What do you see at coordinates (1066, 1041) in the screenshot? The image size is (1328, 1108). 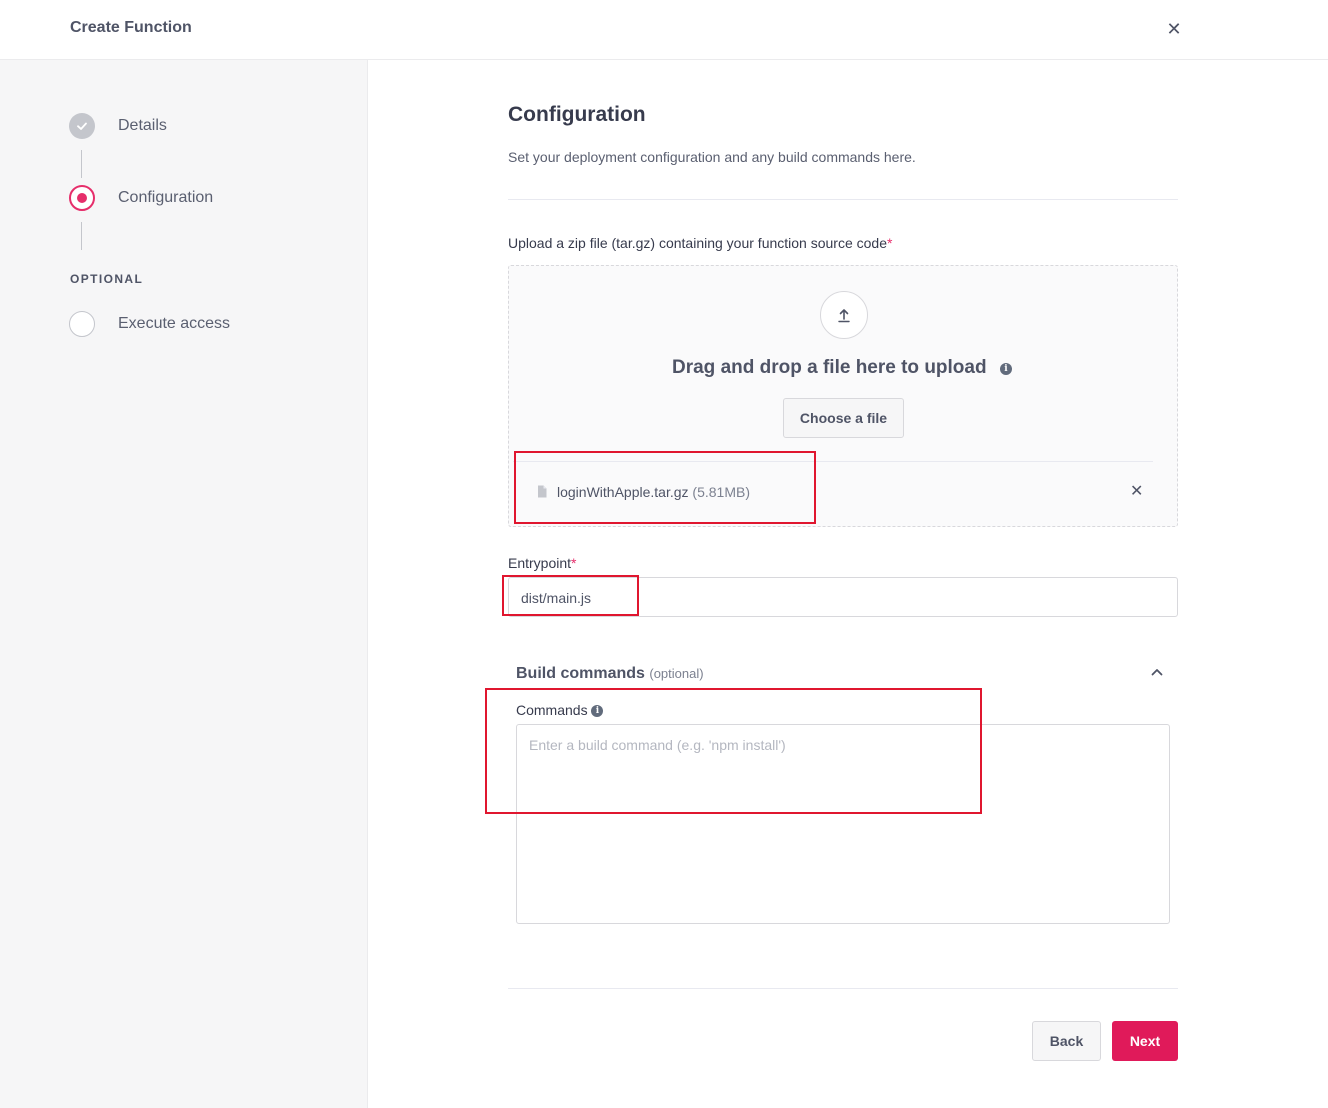 I see `back-button: Back` at bounding box center [1066, 1041].